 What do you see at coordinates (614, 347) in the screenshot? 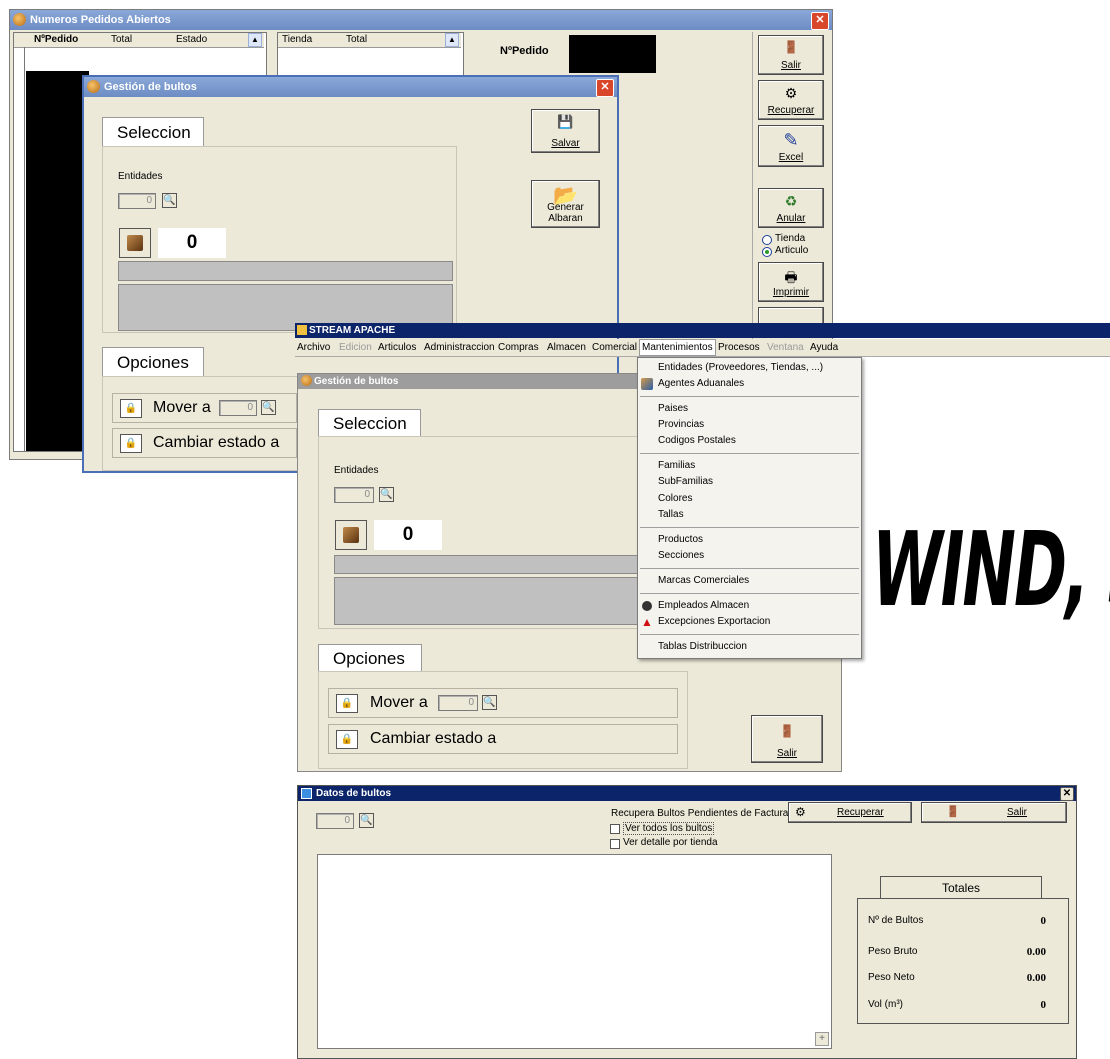
I see `menu-comercial: Comercial` at bounding box center [614, 347].